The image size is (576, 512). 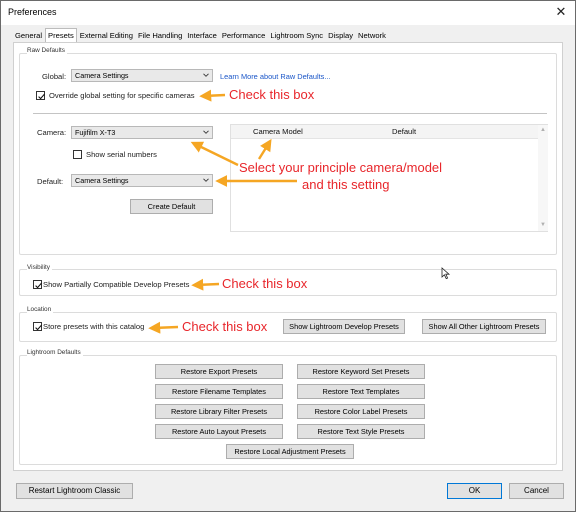 I want to click on arrow-to-override, so click(x=212, y=95).